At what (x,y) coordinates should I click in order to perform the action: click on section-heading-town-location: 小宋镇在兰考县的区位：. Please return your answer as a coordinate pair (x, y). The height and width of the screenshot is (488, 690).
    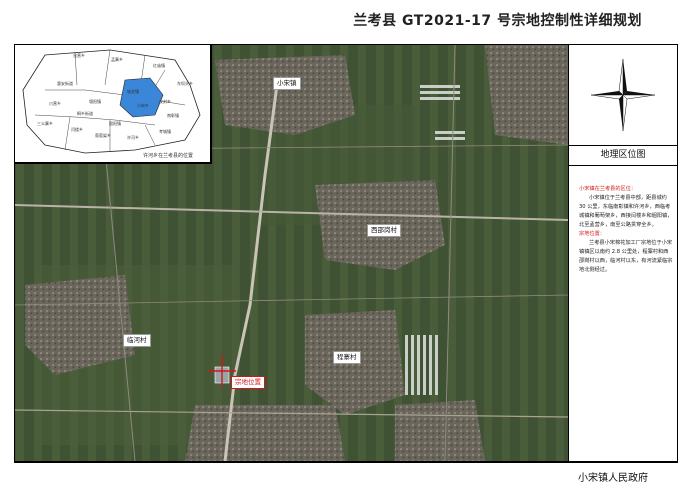
    Looking at the image, I should click on (608, 189).